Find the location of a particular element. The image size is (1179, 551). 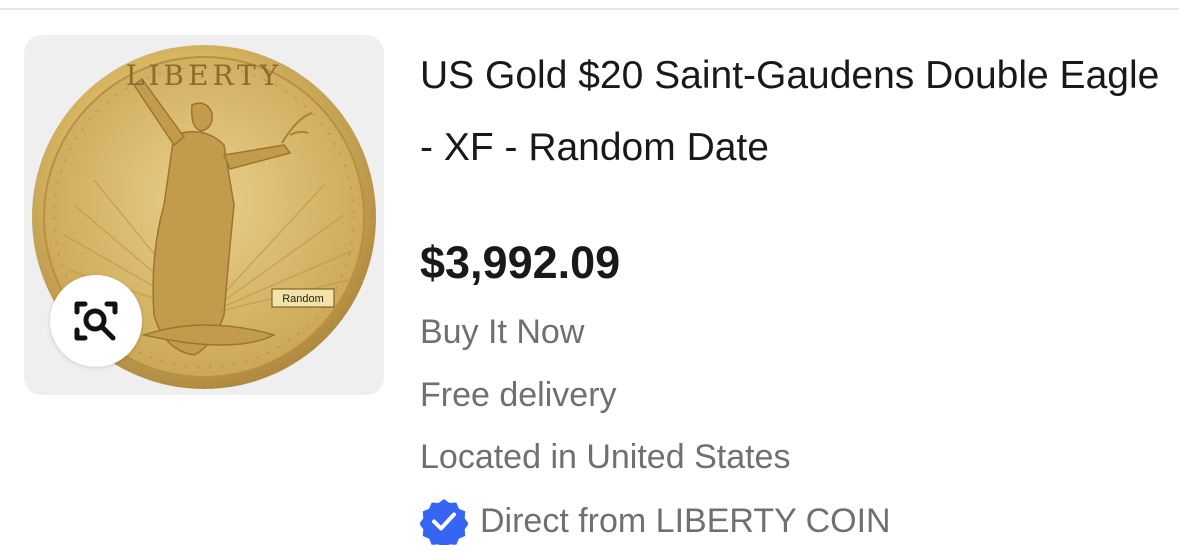

buying-format: Buy It Now is located at coordinates (502, 332).